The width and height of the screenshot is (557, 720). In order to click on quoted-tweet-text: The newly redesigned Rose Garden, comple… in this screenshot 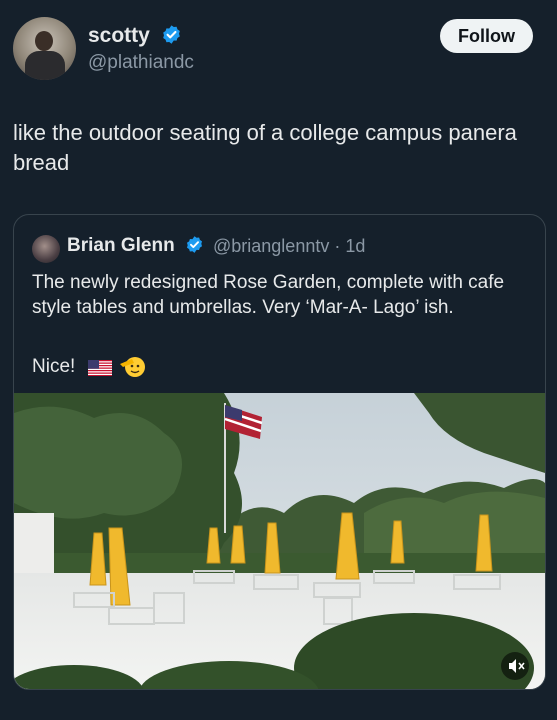, I will do `click(268, 295)`.